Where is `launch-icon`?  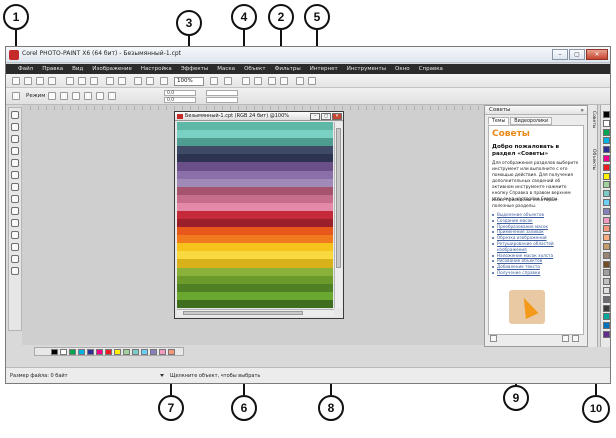
launch-icon is located at coordinates (300, 81).